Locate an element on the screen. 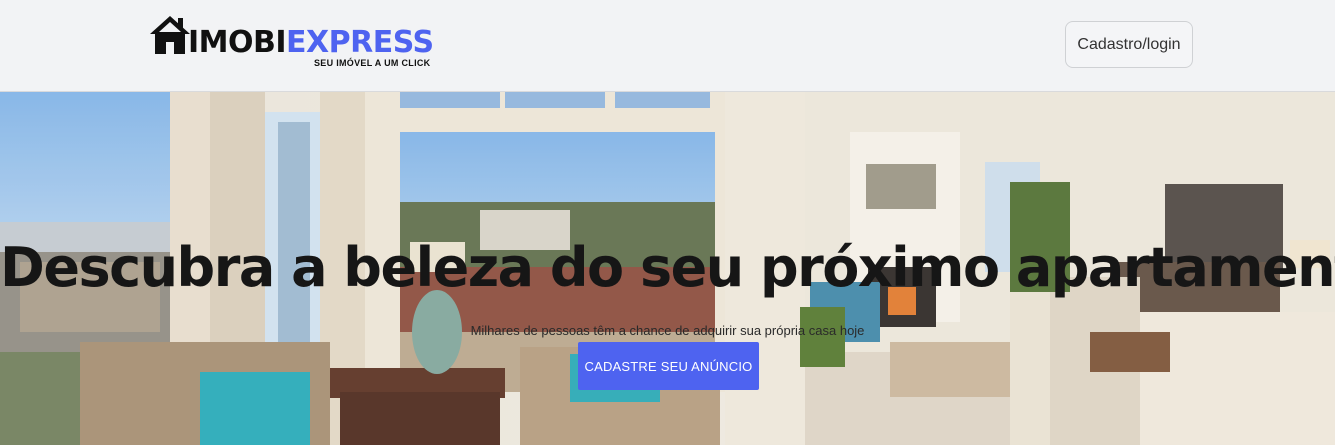 The image size is (1335, 445). house-icon is located at coordinates (170, 35).